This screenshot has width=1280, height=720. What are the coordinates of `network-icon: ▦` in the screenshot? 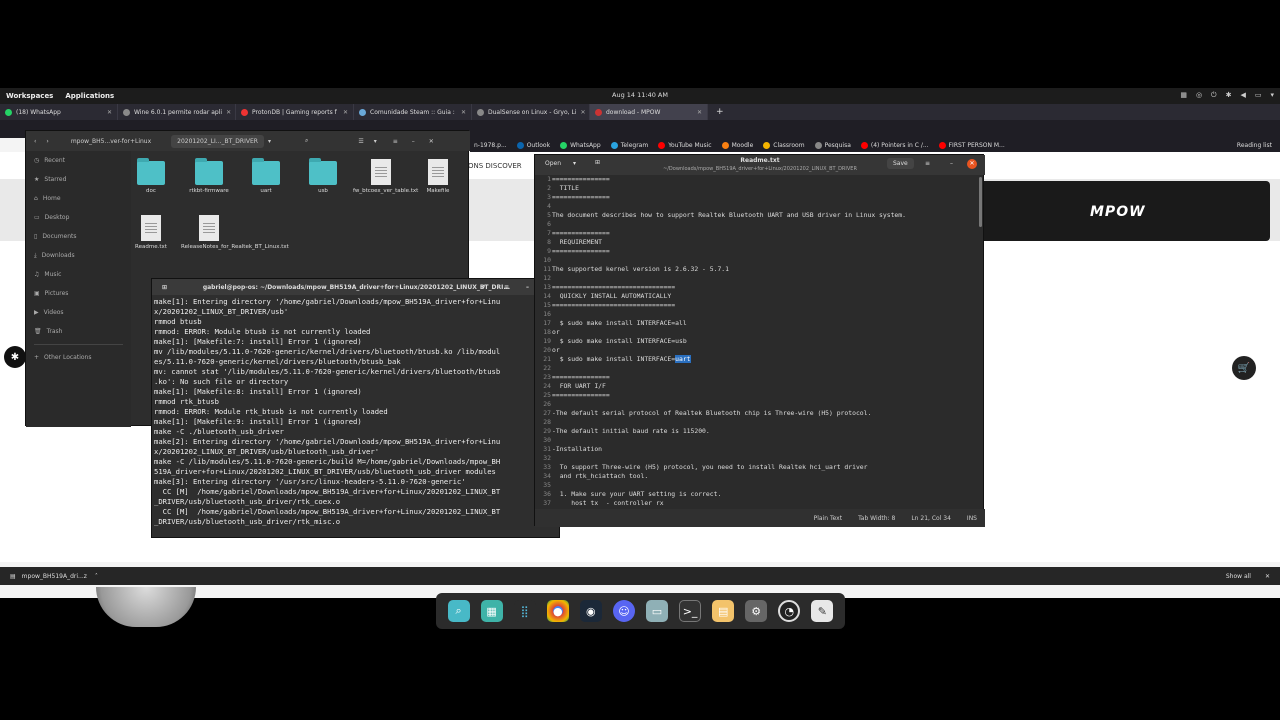 It's located at (1183, 95).